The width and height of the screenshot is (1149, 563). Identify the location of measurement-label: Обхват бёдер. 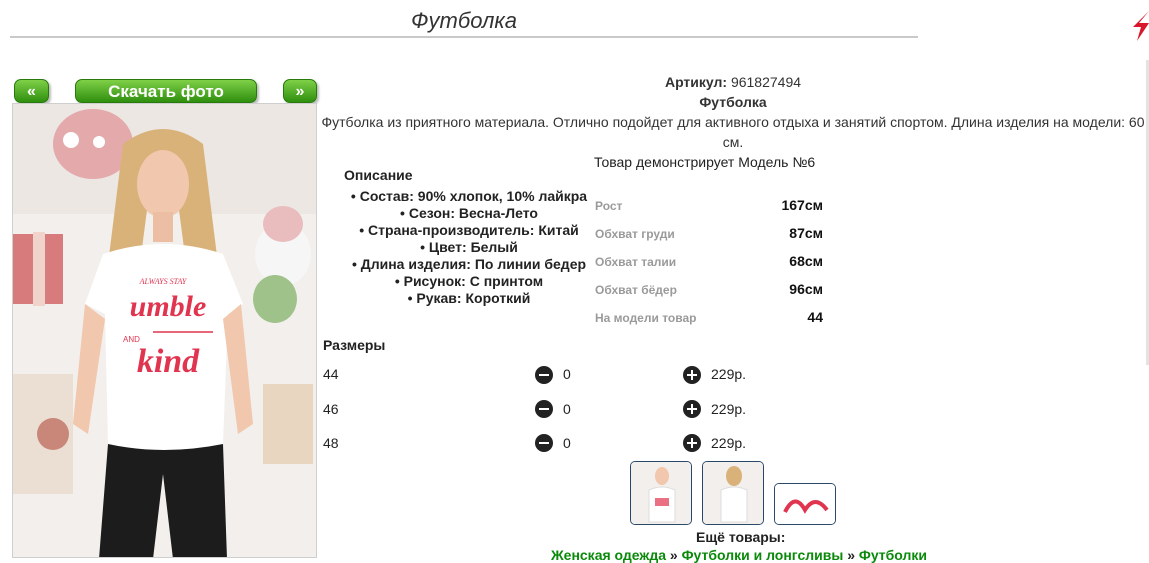
(636, 290).